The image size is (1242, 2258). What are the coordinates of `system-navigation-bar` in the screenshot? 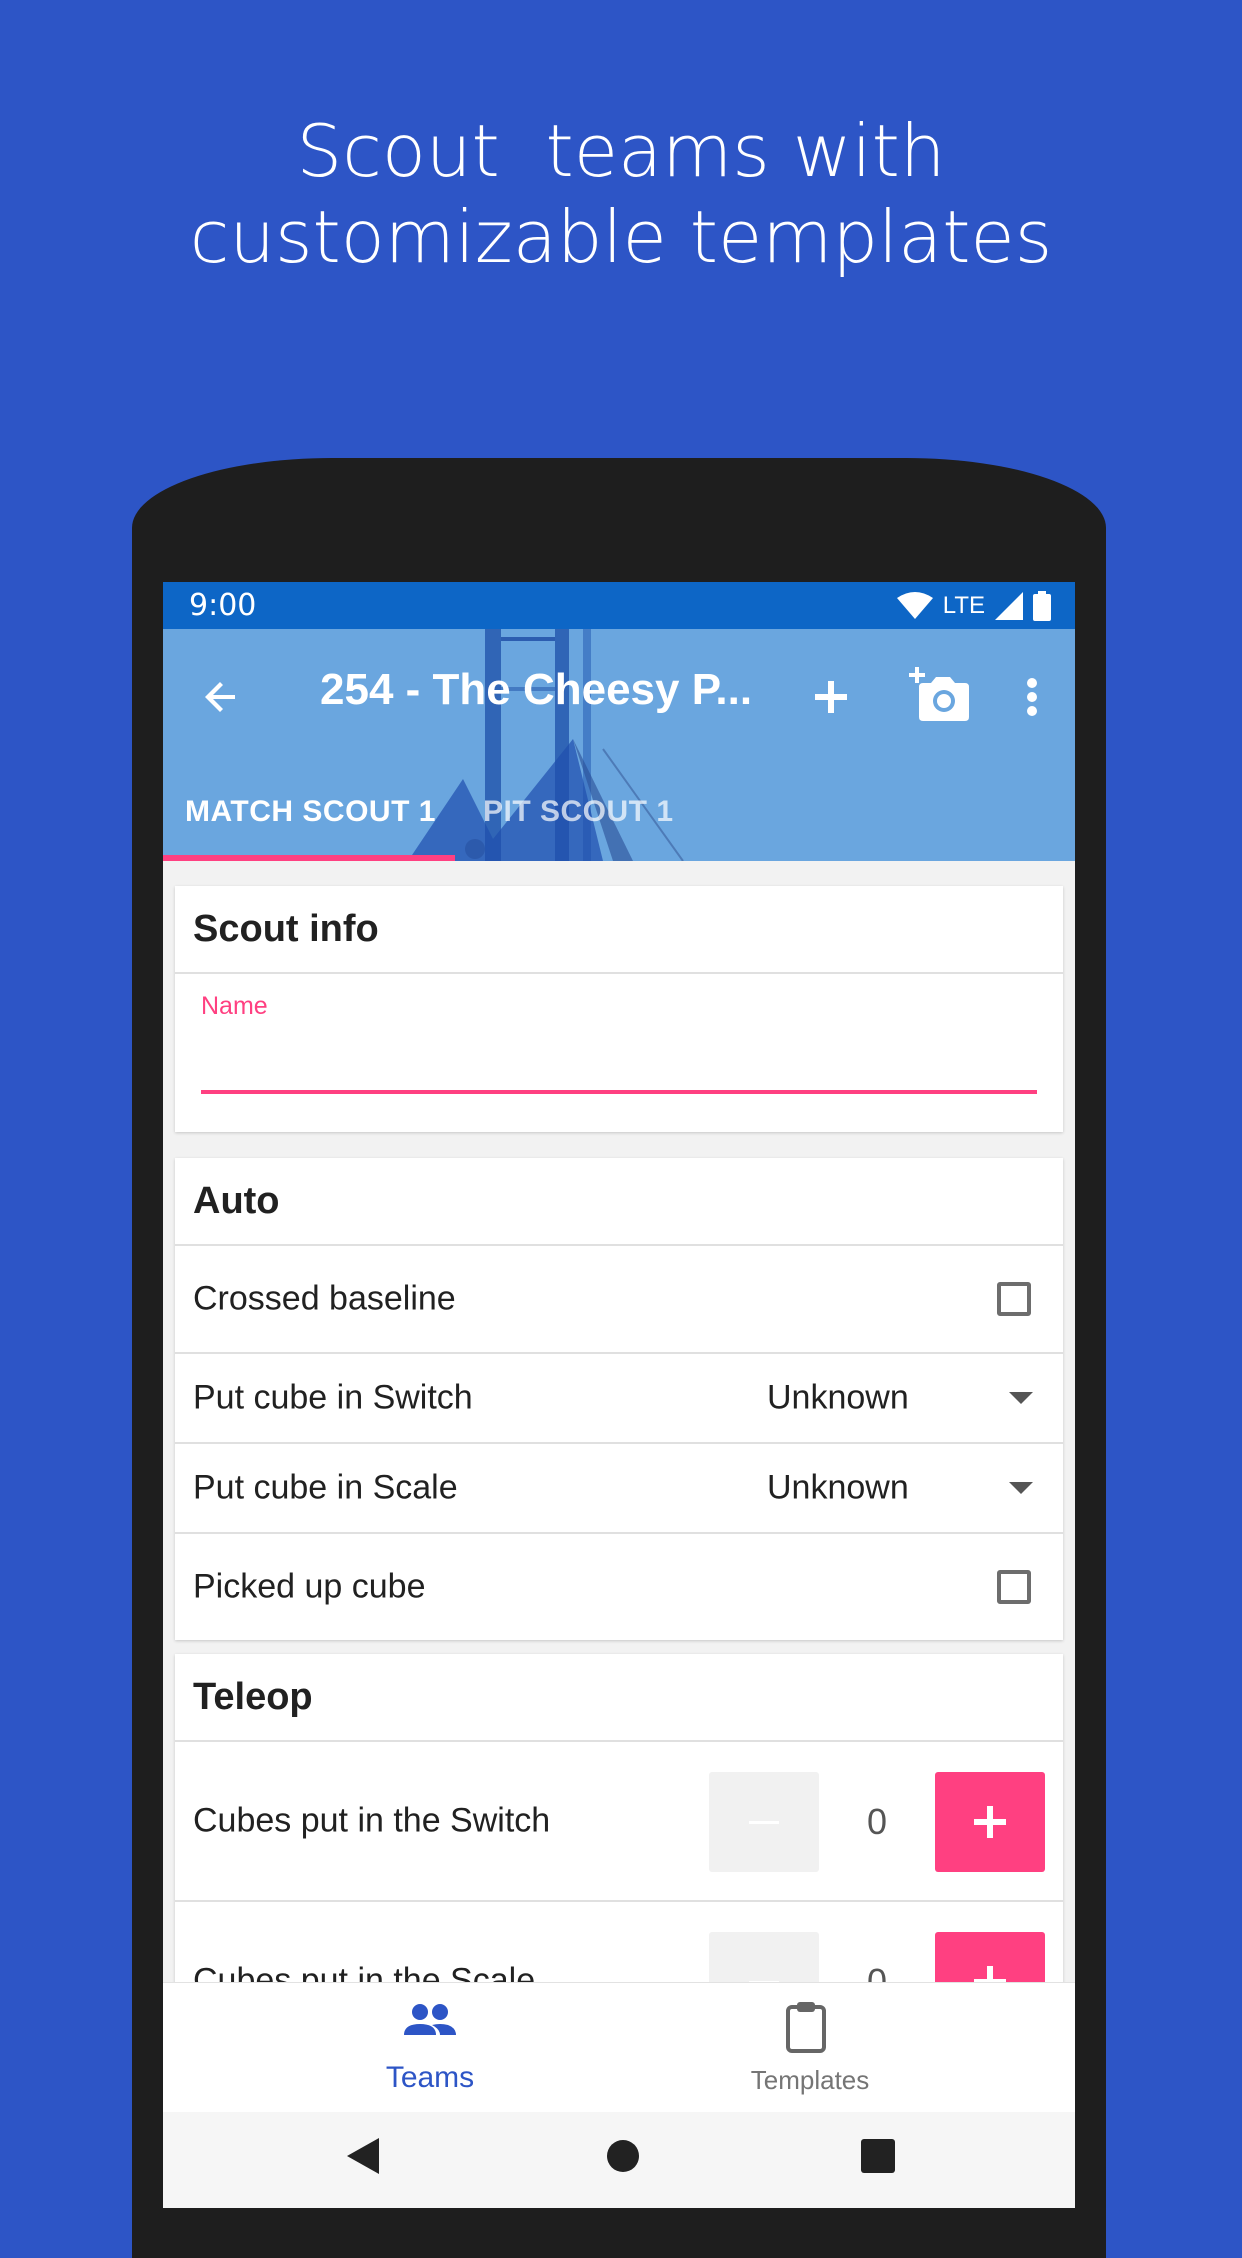 It's located at (619, 2160).